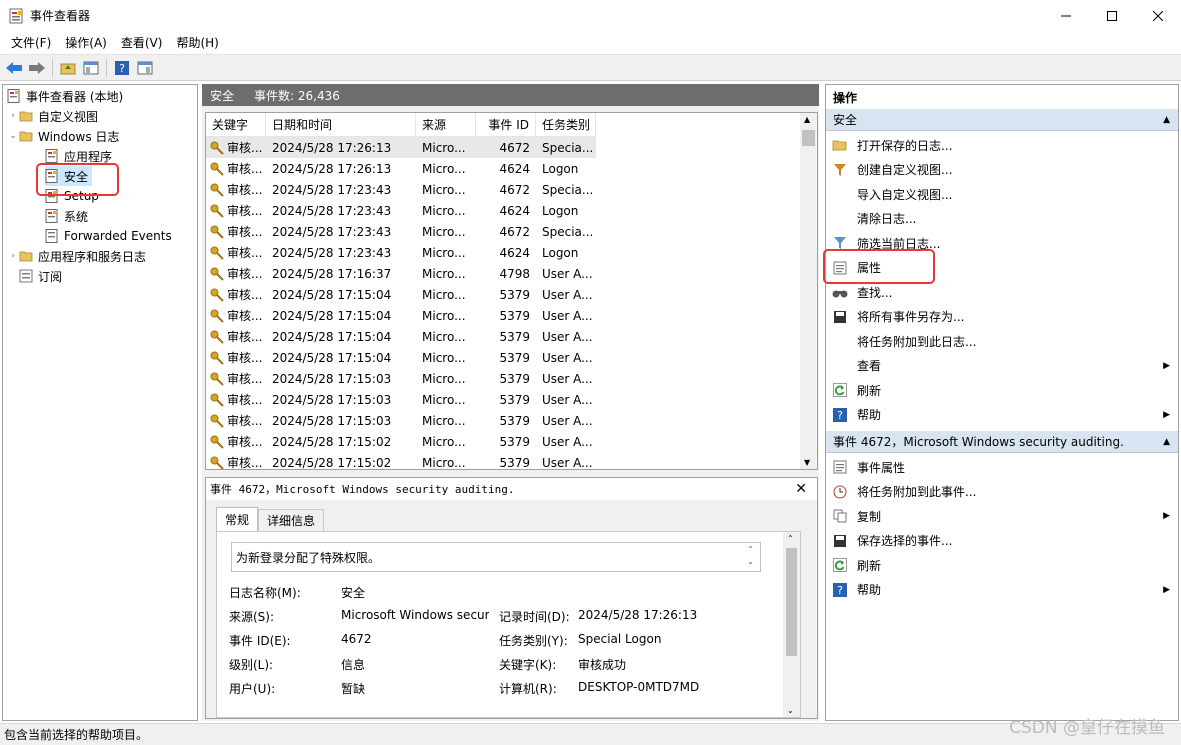 This screenshot has width=1181, height=745. Describe the element at coordinates (63, 136) in the screenshot. I see `tree-windows-logs: ⌄ Windows 日志` at that location.